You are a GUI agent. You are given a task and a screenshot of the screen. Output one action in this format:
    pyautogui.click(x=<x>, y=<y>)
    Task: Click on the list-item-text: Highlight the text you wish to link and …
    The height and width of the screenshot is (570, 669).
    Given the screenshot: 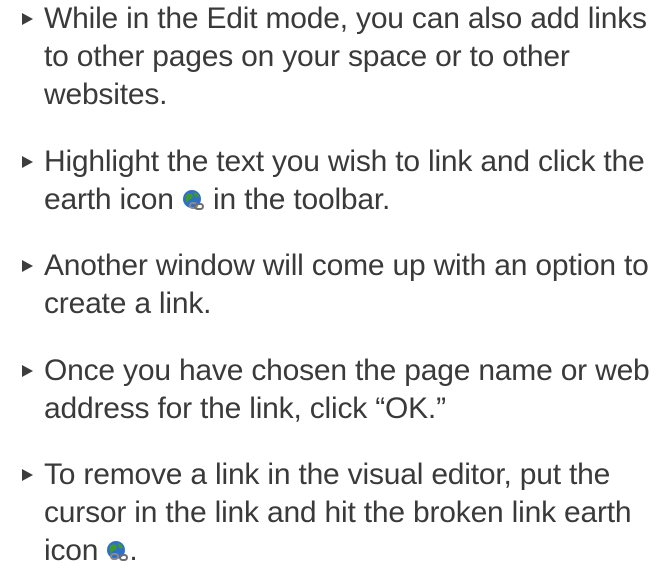 What is the action you would take?
    pyautogui.click(x=355, y=181)
    